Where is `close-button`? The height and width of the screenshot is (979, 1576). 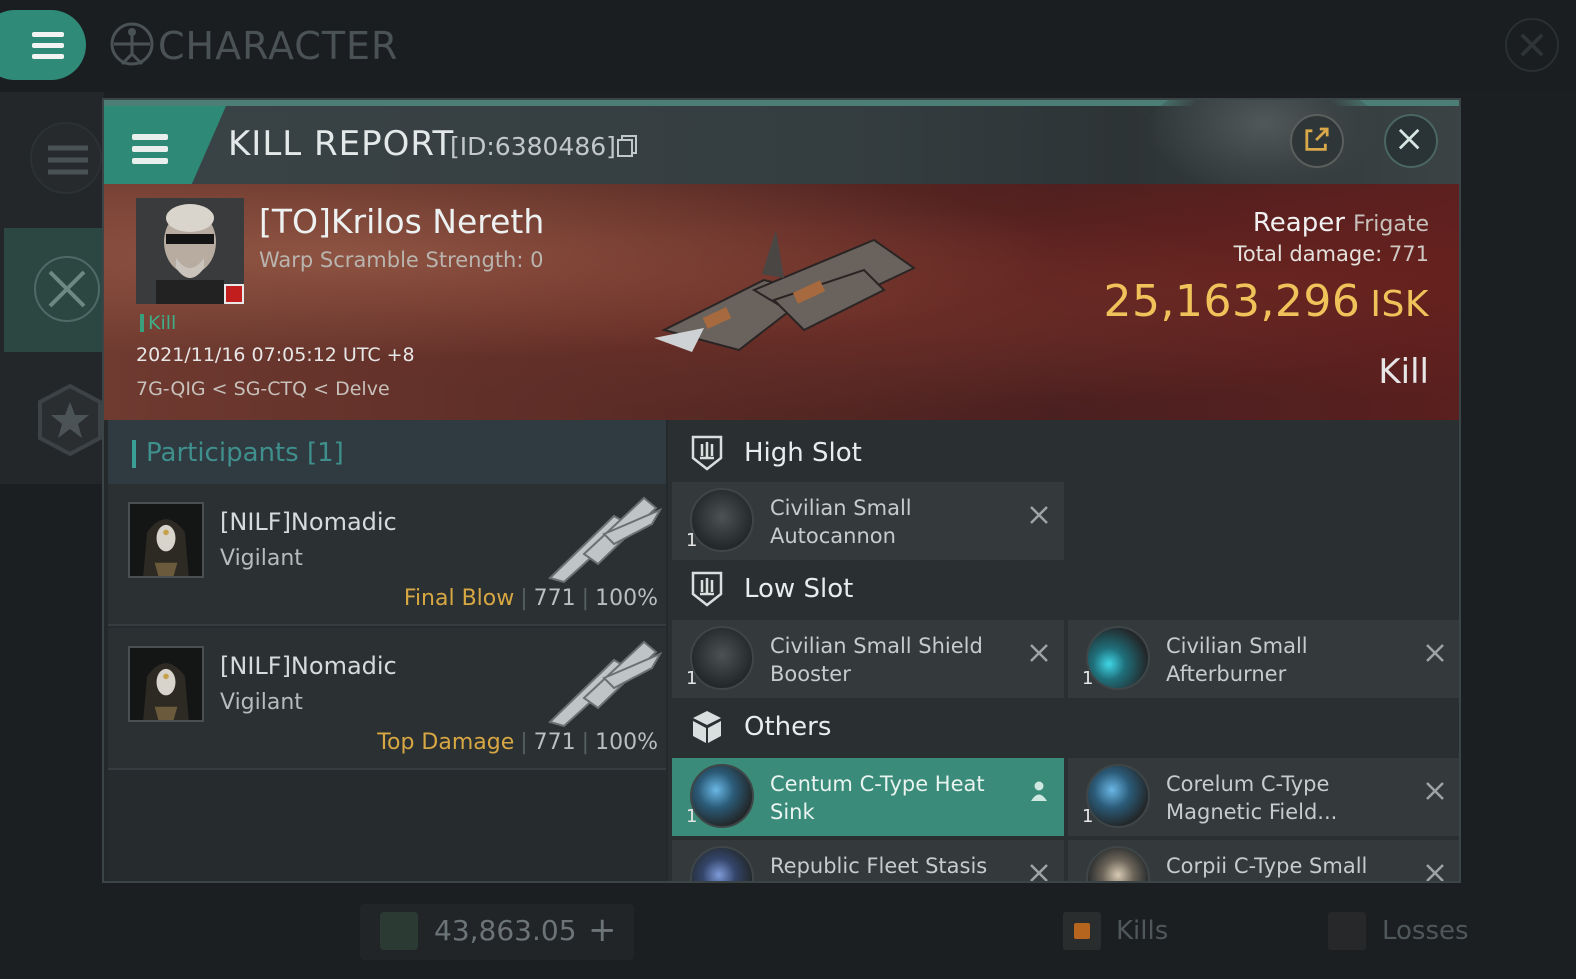
close-button is located at coordinates (1411, 141).